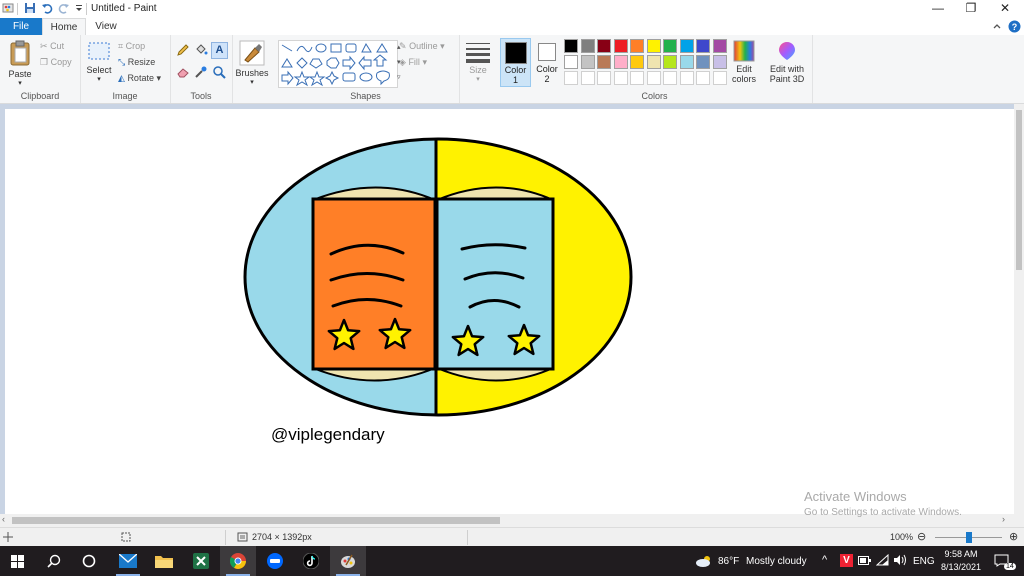 This screenshot has width=1024, height=576. Describe the element at coordinates (744, 62) in the screenshot. I see `edit-colors-button: Edit colors` at that location.